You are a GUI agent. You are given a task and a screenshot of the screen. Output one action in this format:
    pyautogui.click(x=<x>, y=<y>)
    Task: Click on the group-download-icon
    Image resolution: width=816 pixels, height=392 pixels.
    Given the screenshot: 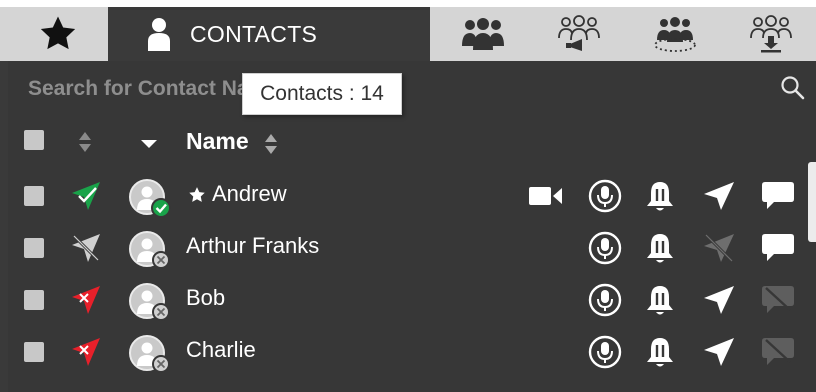 What is the action you would take?
    pyautogui.click(x=771, y=34)
    